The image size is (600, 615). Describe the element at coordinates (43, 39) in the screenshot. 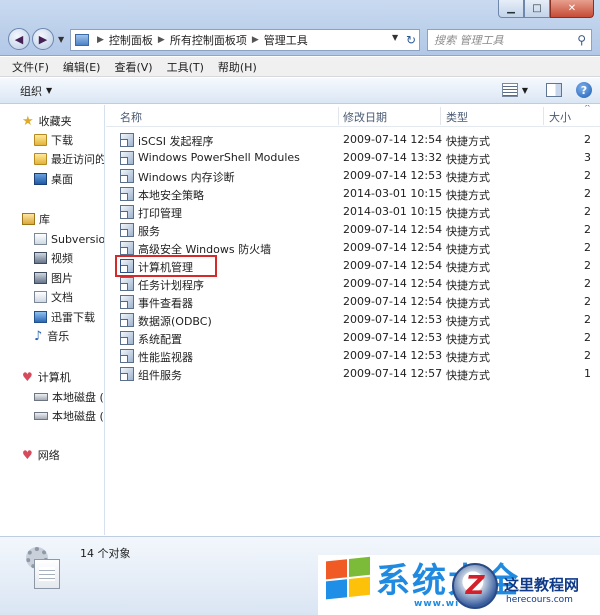

I see `forward-button: ▶` at that location.